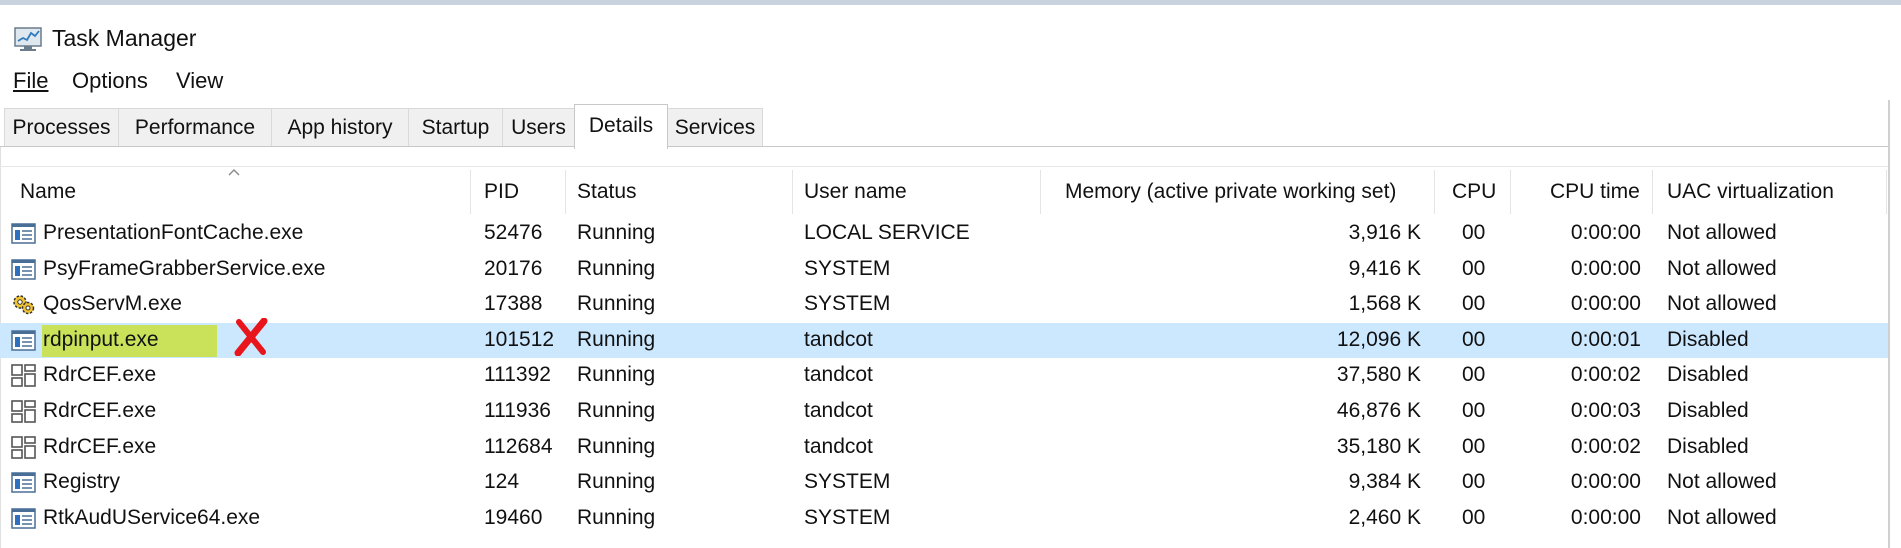  Describe the element at coordinates (82, 482) in the screenshot. I see `cell-name: Registry` at that location.